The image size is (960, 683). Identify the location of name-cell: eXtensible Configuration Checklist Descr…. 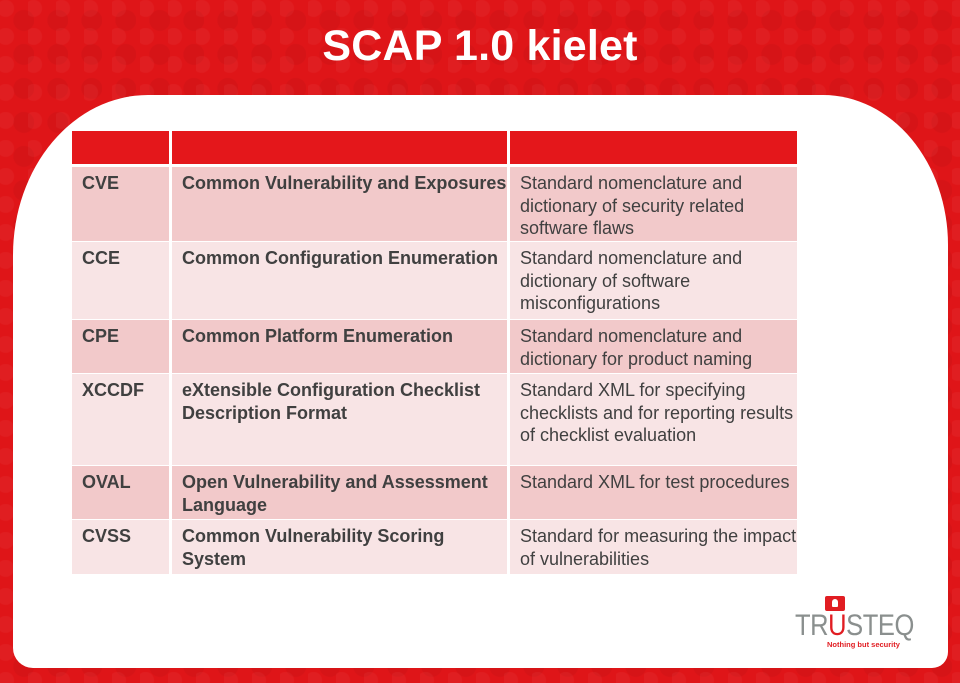
(331, 401).